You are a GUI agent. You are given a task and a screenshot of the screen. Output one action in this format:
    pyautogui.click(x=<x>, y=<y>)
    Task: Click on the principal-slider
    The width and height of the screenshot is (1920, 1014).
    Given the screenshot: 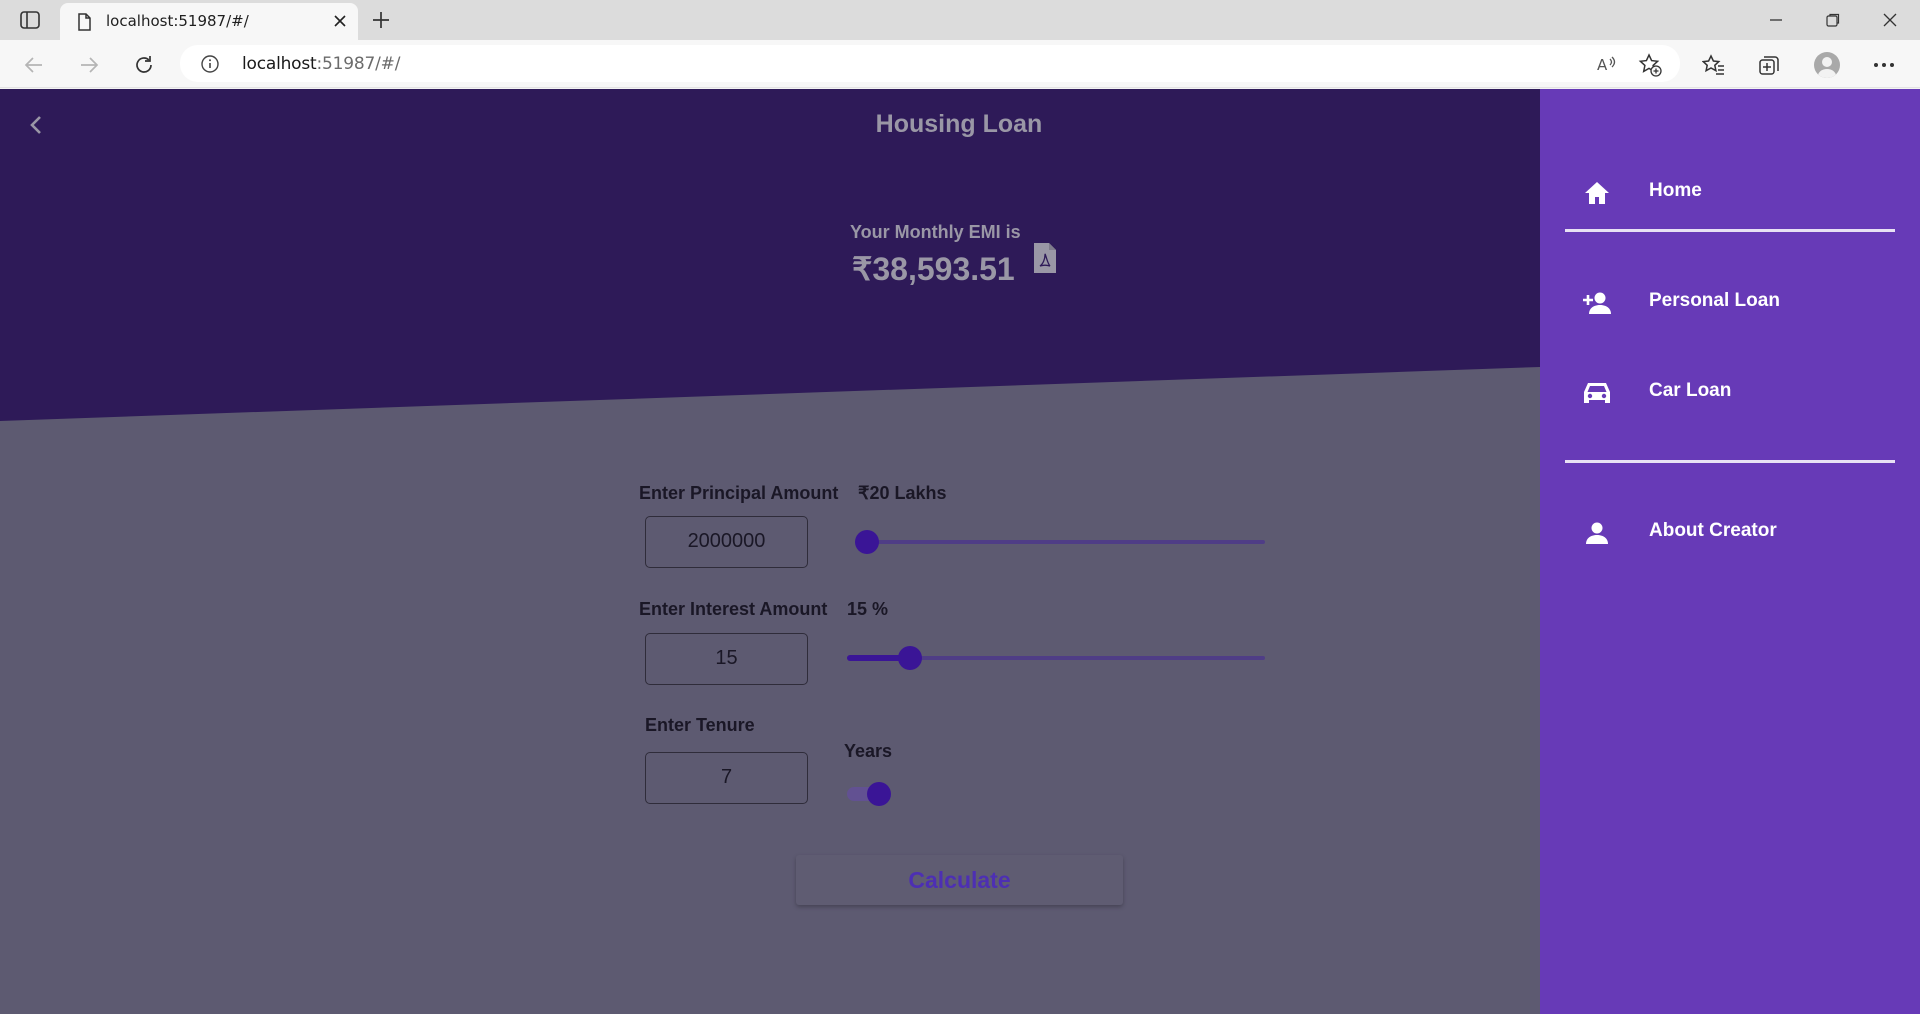 What is the action you would take?
    pyautogui.click(x=1060, y=542)
    